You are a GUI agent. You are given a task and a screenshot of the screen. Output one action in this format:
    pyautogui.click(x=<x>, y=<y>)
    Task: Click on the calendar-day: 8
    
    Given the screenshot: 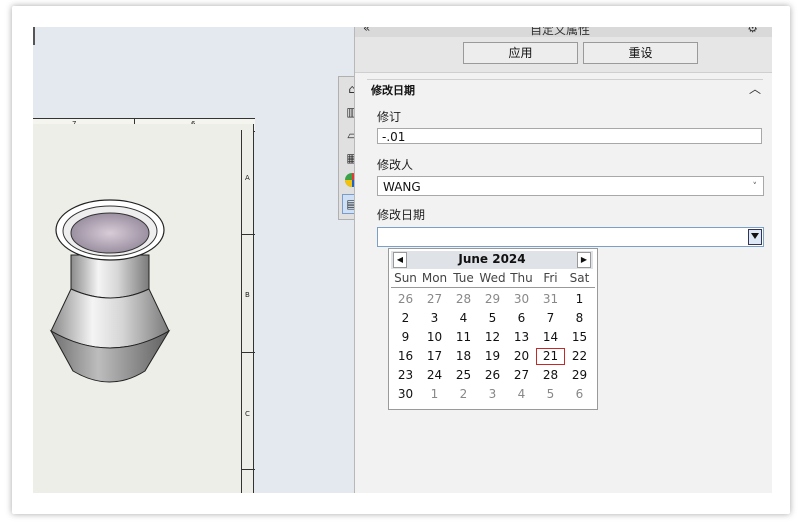 What is the action you would take?
    pyautogui.click(x=579, y=318)
    